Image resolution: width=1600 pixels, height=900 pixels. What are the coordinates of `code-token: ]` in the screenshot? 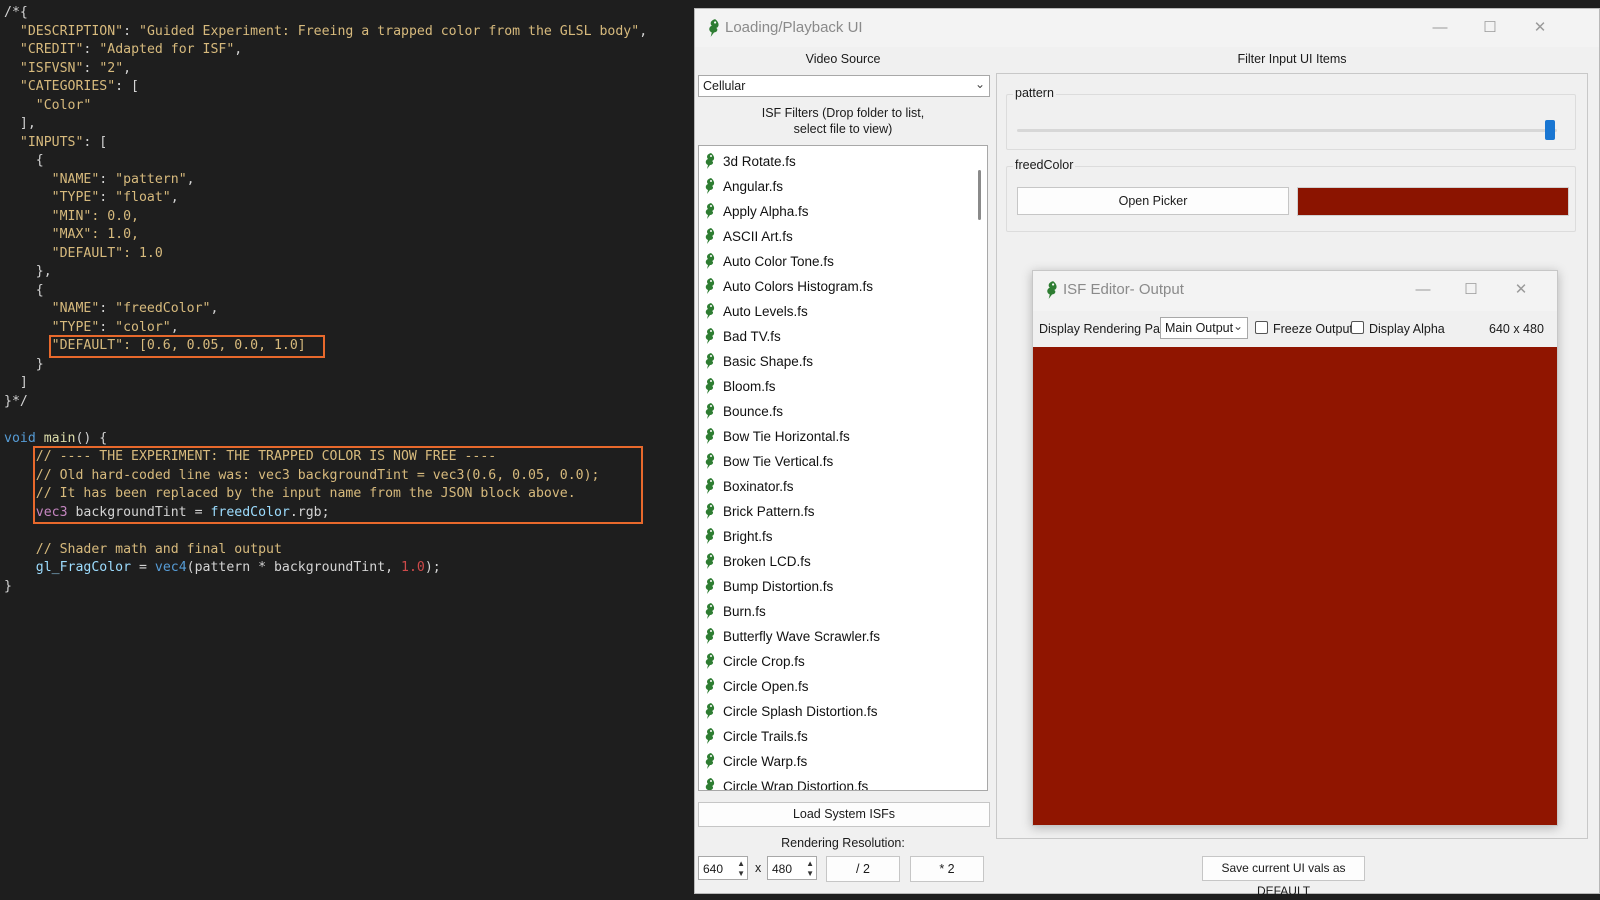 It's located at (16, 382).